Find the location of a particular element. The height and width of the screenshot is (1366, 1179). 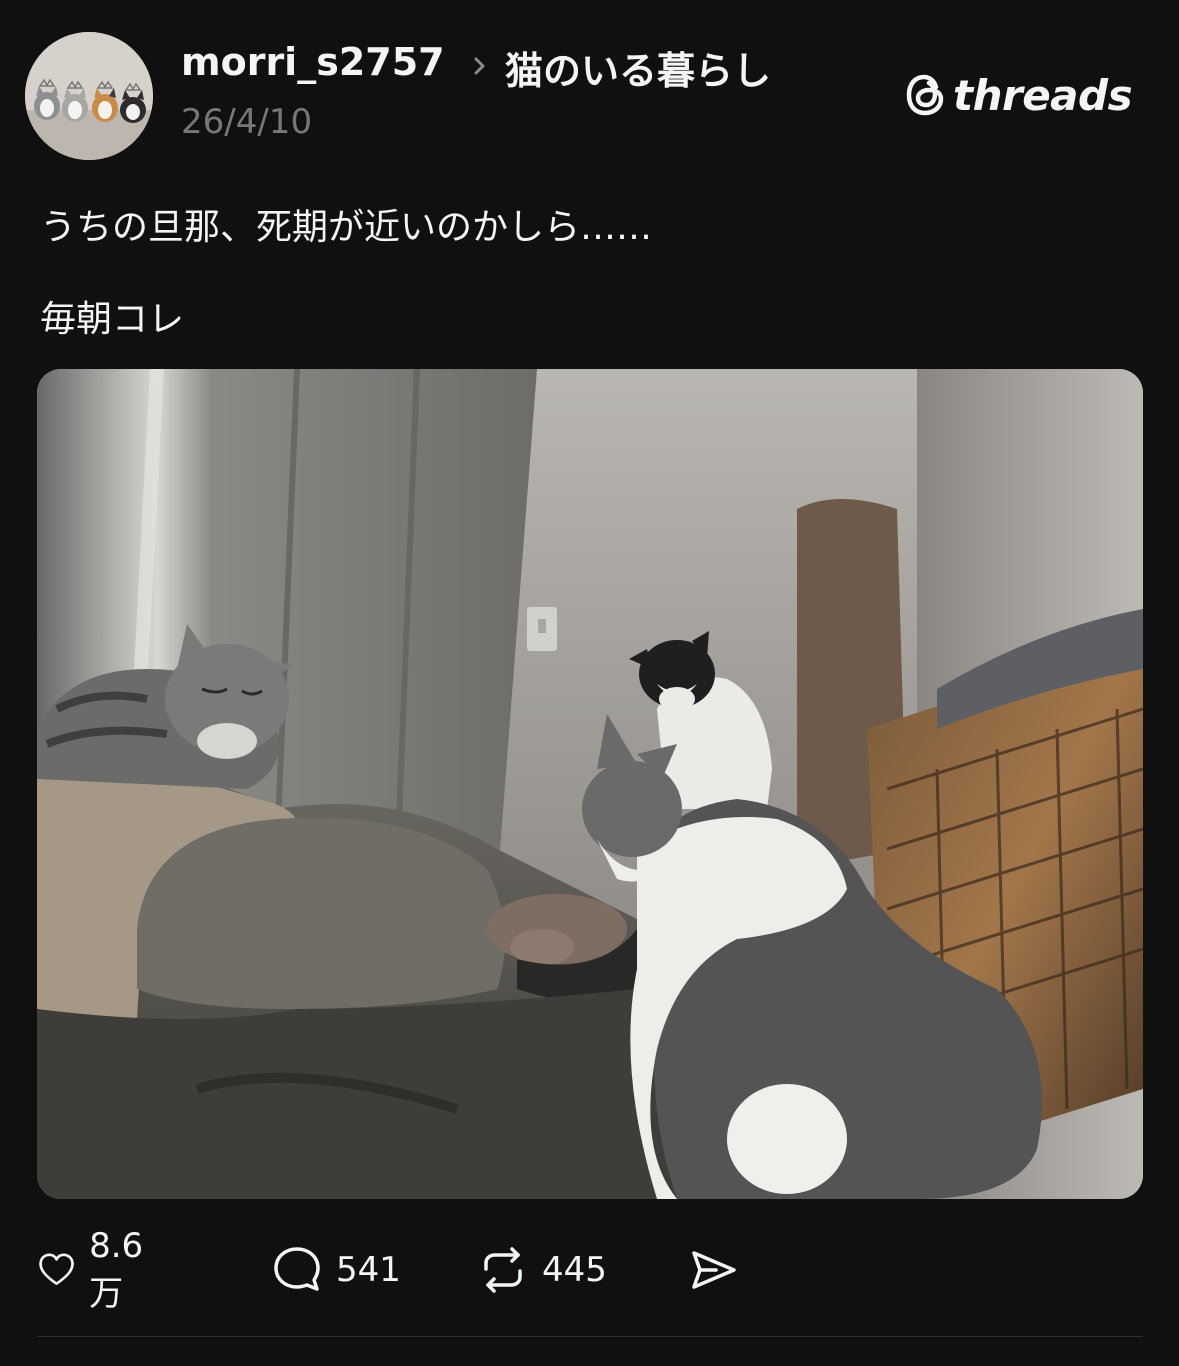

repost-button: 445 is located at coordinates (541, 1270).